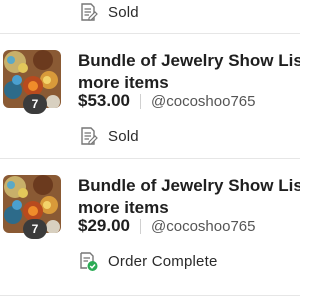 The width and height of the screenshot is (320, 300). I want to click on listing-status-row: Sold, so click(108, 136).